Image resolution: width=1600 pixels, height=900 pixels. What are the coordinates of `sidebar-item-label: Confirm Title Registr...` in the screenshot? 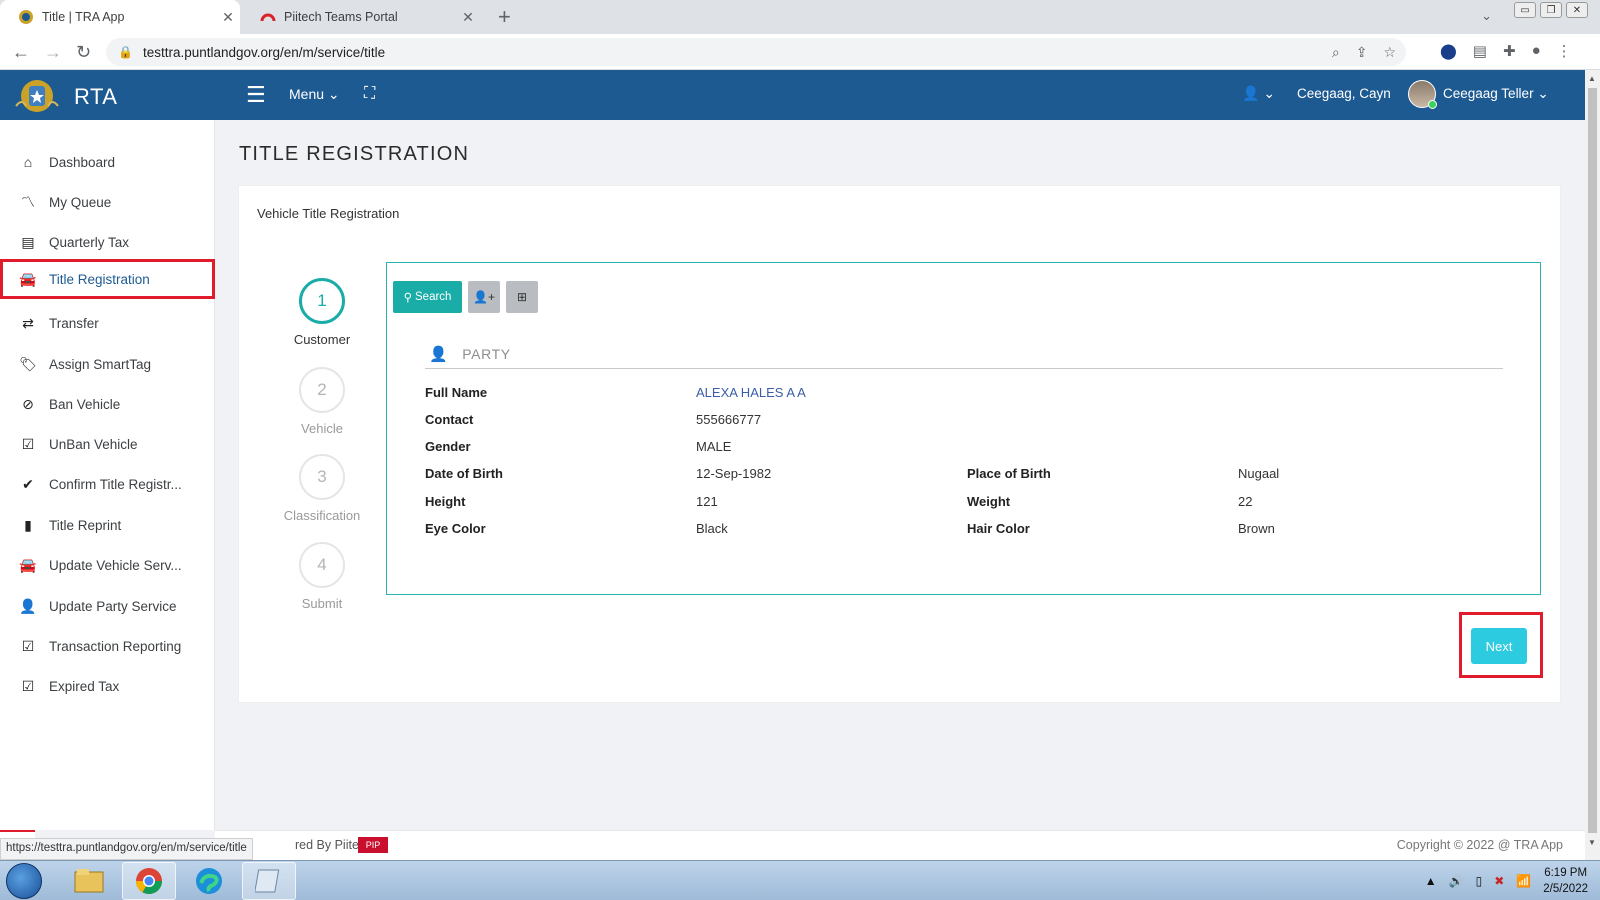 It's located at (115, 484).